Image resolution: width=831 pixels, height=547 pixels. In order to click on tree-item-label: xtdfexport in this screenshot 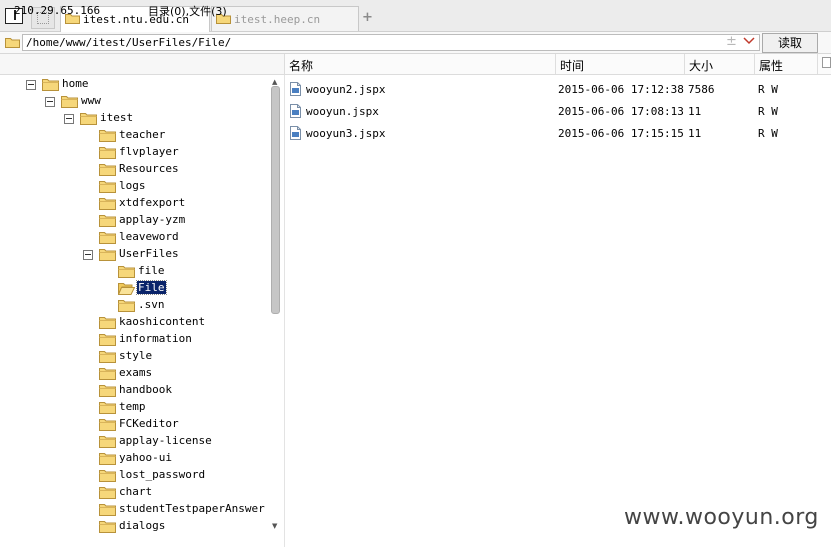, I will do `click(152, 202)`.